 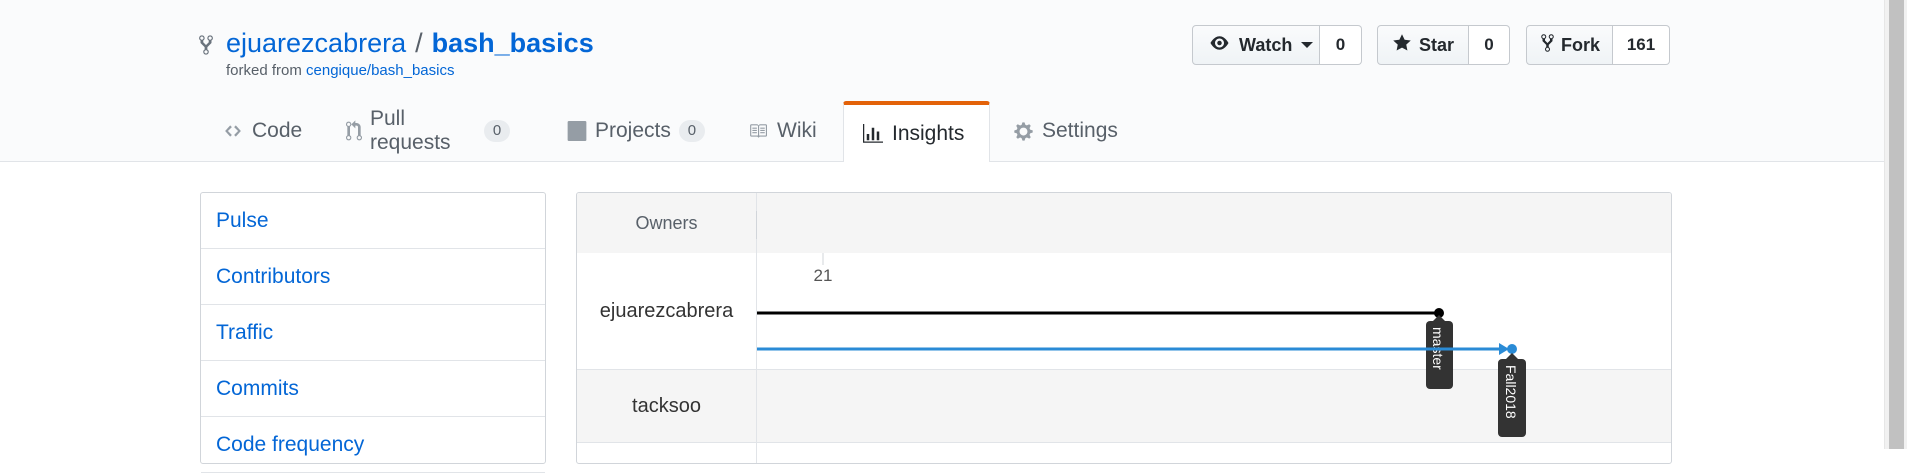 I want to click on repo-name-link: bash_basics, so click(x=513, y=43).